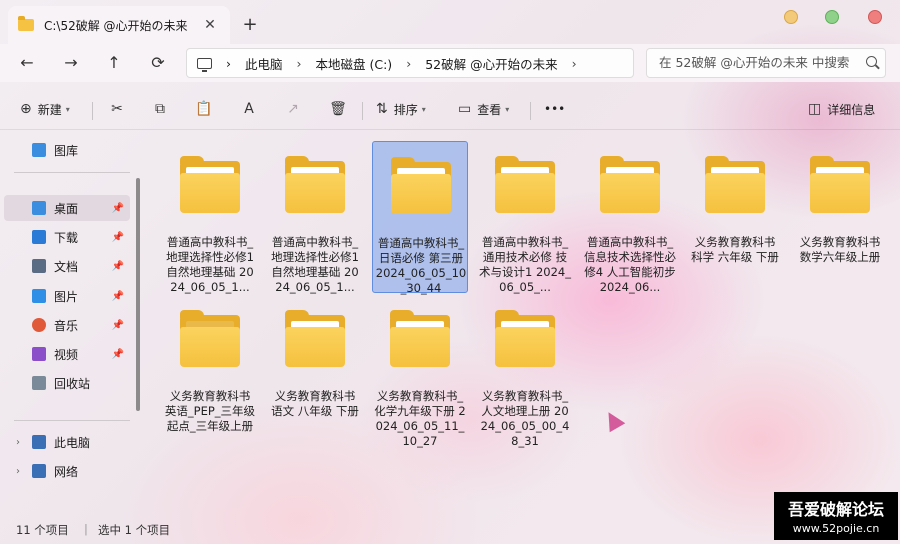 Image resolution: width=900 pixels, height=544 pixels. I want to click on rename-icon: A, so click(249, 109).